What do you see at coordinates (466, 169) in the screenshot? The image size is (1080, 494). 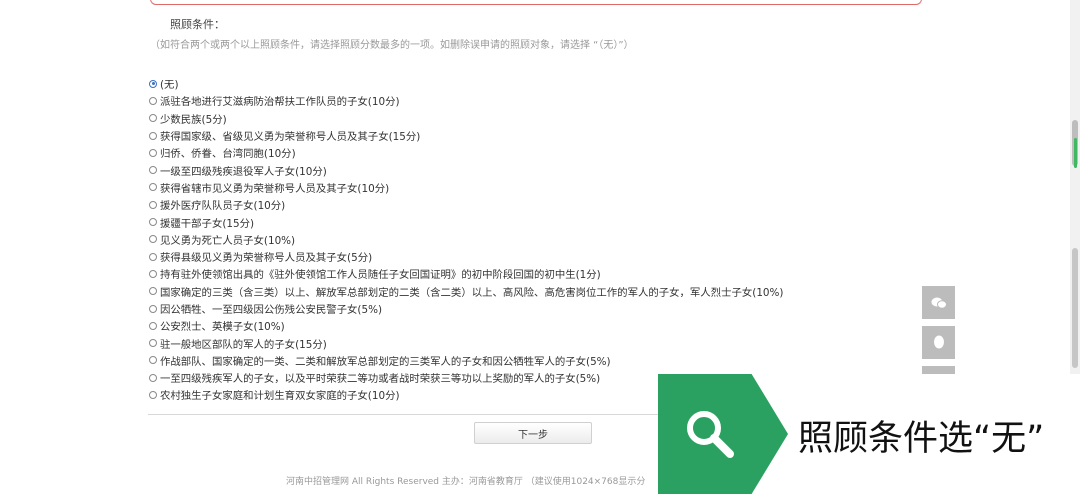 I see `condition-option: 一级至四级残疾退役军人子女(10分)` at bounding box center [466, 169].